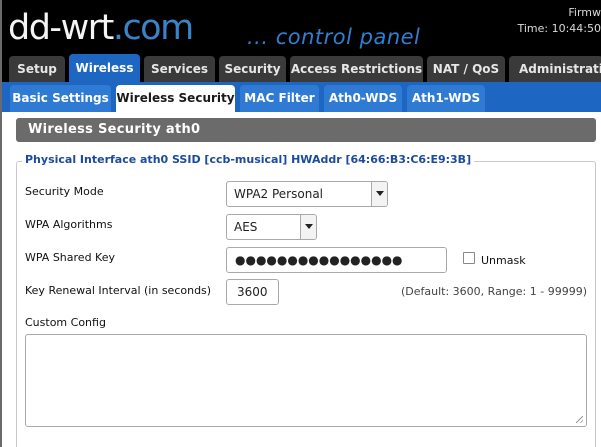  I want to click on section-title: Wireless Security ath0, so click(306, 130).